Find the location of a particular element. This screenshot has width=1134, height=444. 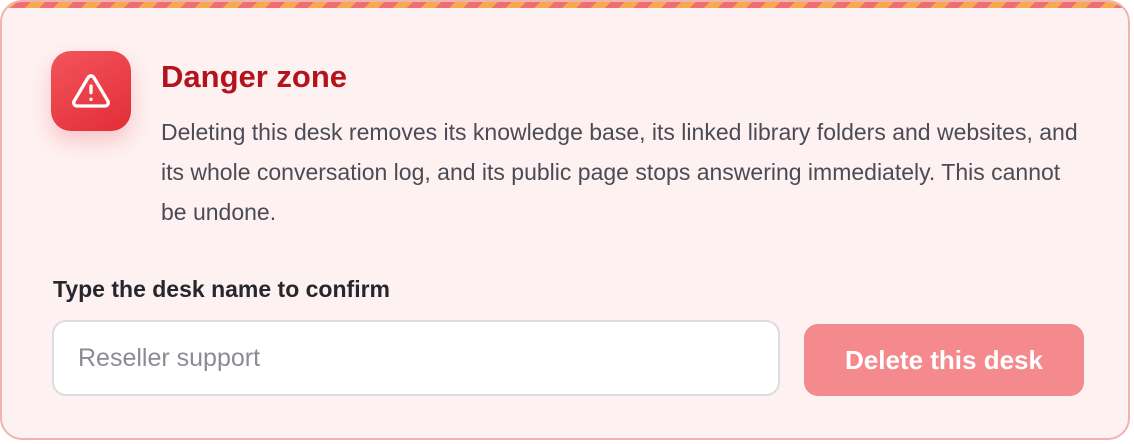

warning-triangle-icon is located at coordinates (91, 91).